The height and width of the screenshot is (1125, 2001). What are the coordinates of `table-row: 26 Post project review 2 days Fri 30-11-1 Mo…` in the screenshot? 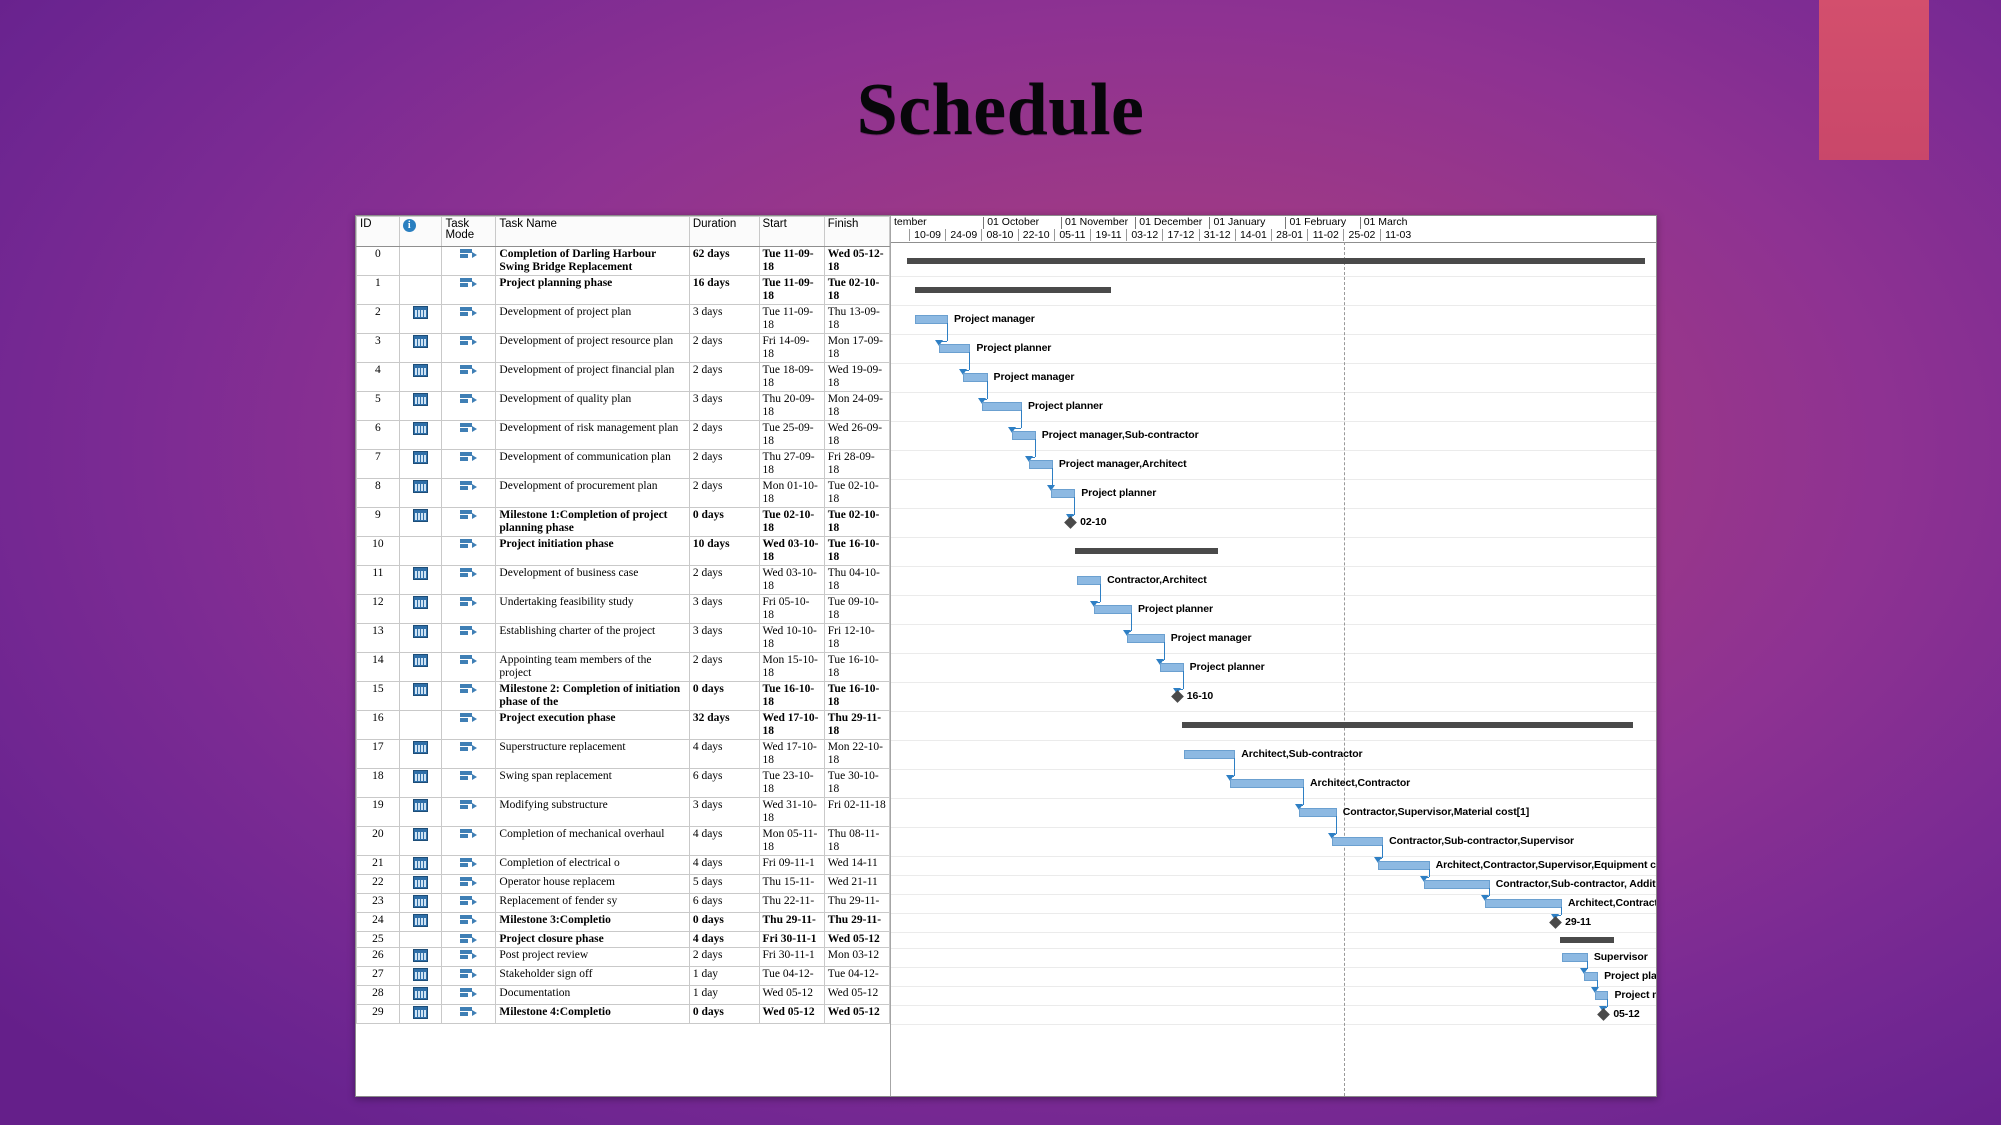 It's located at (623, 957).